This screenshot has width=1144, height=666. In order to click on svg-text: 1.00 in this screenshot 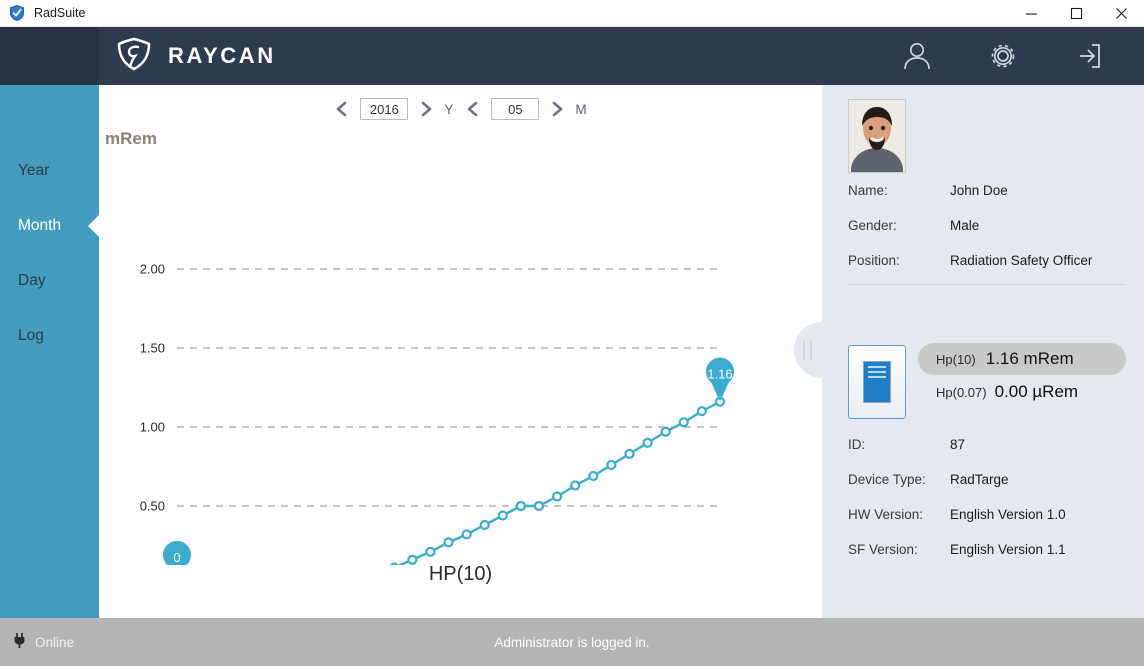, I will do `click(152, 427)`.